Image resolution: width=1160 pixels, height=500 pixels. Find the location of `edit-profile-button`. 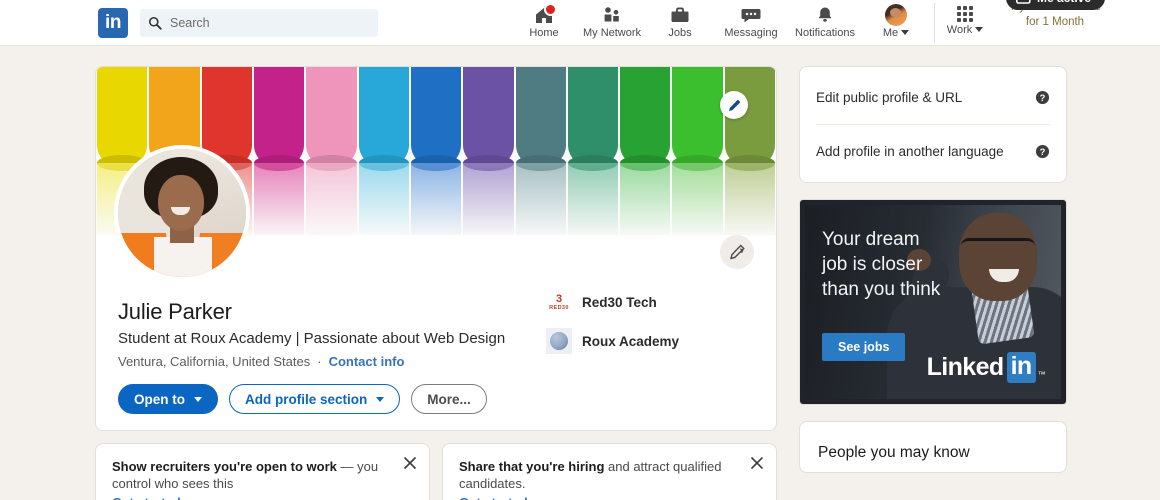

edit-profile-button is located at coordinates (737, 252).